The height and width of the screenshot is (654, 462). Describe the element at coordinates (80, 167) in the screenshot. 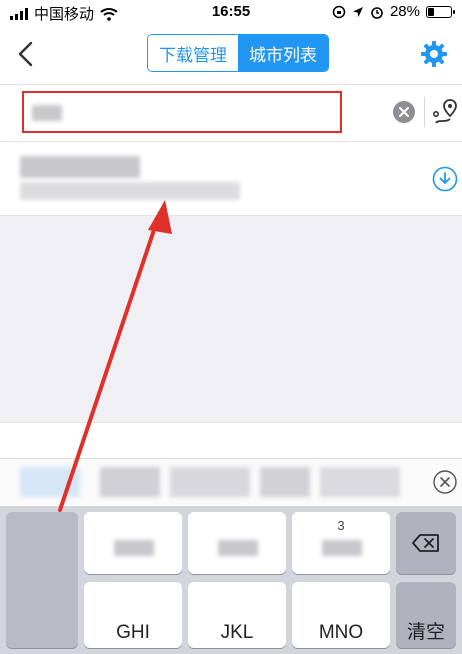

I see `blurred-city-name` at that location.